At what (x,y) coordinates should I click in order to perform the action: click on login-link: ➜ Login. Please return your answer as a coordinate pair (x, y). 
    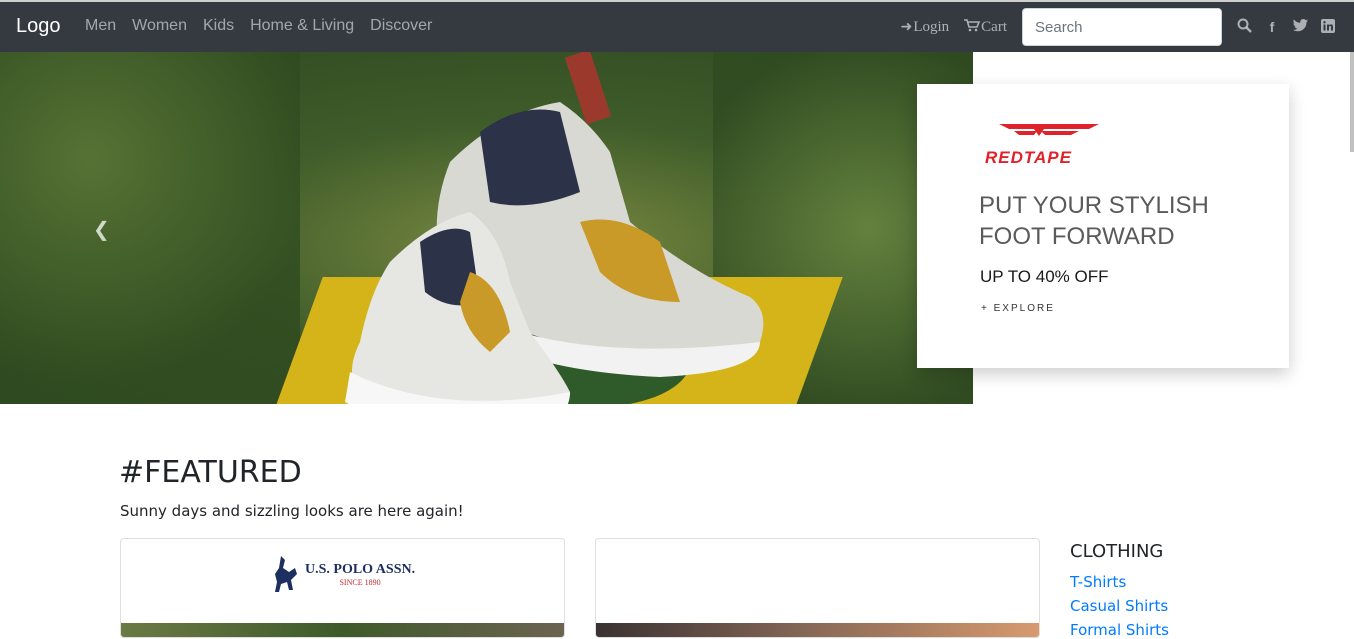
    Looking at the image, I should click on (925, 27).